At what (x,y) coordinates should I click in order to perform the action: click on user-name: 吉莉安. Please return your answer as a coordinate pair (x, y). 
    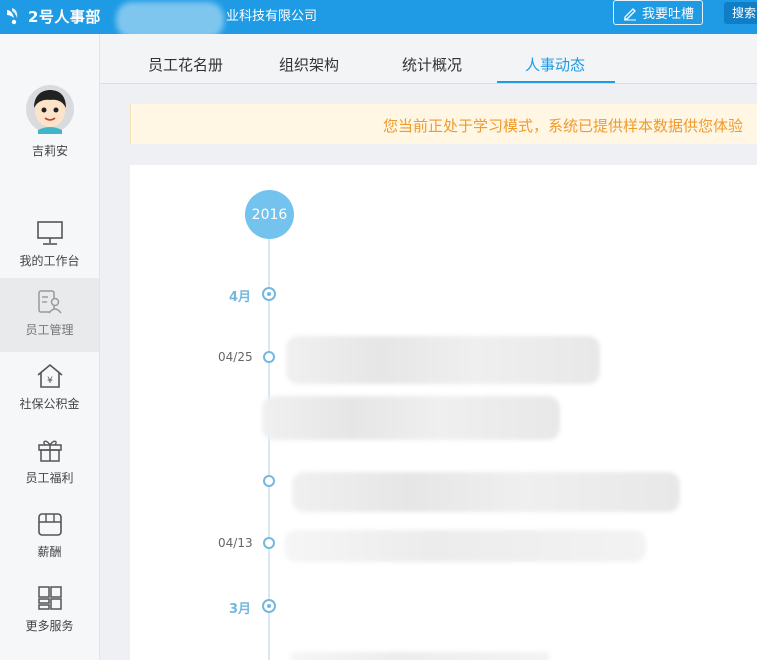
    Looking at the image, I should click on (49, 151).